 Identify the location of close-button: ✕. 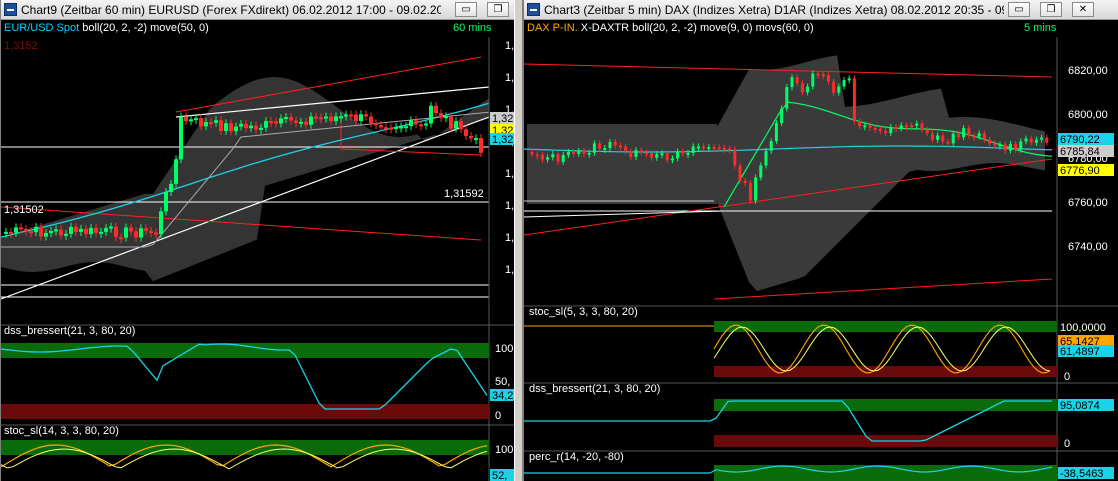
(1083, 9).